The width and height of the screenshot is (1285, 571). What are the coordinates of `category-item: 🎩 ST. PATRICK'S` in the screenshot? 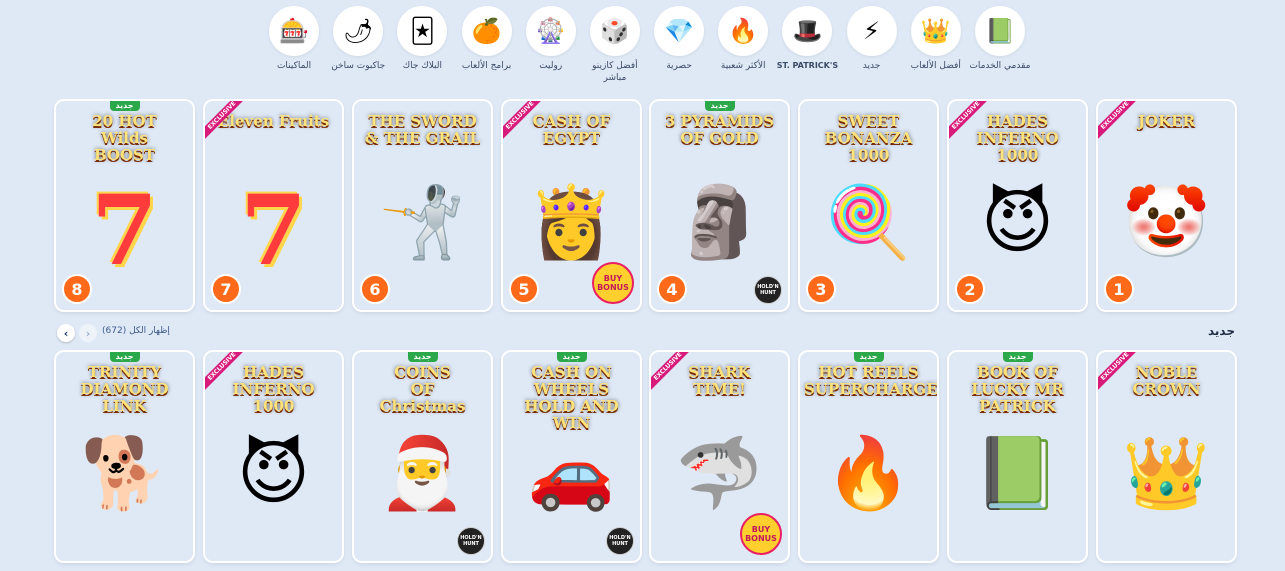 It's located at (807, 48).